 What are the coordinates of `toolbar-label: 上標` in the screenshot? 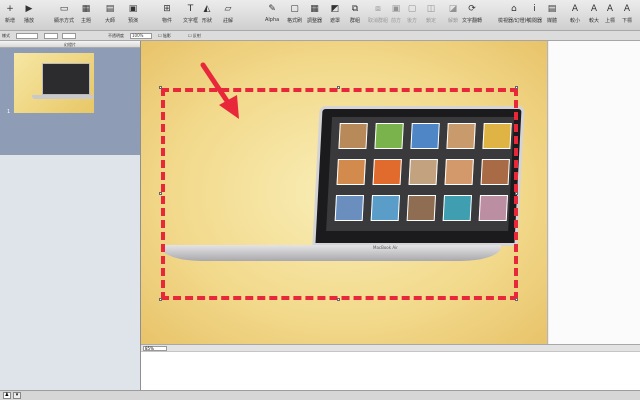 It's located at (609, 21).